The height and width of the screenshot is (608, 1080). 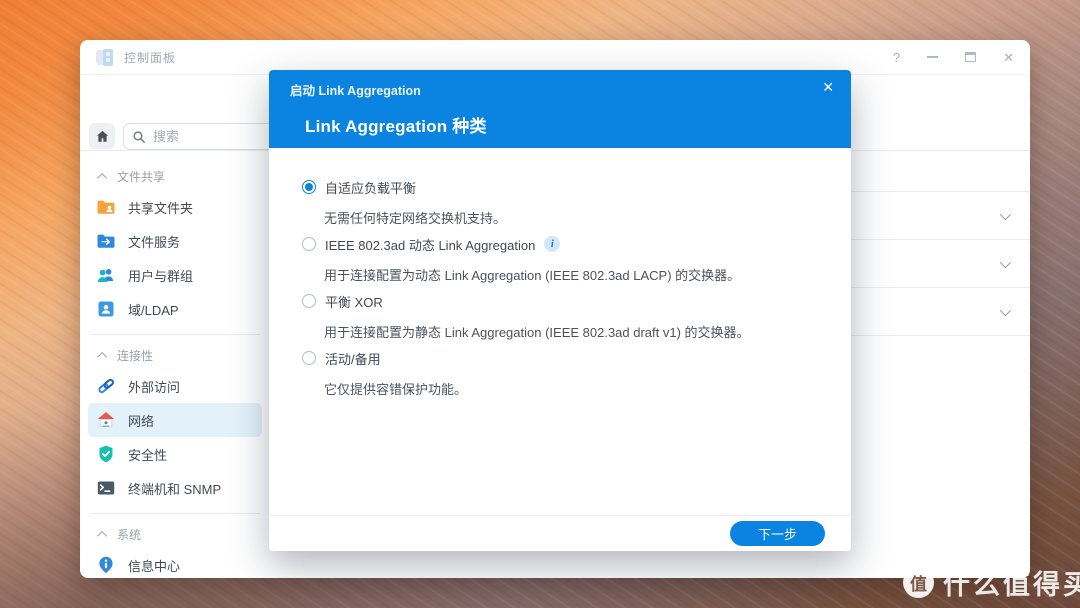 What do you see at coordinates (564, 187) in the screenshot?
I see `radio-option-adaptive-load-balance: 自适应负载平衡` at bounding box center [564, 187].